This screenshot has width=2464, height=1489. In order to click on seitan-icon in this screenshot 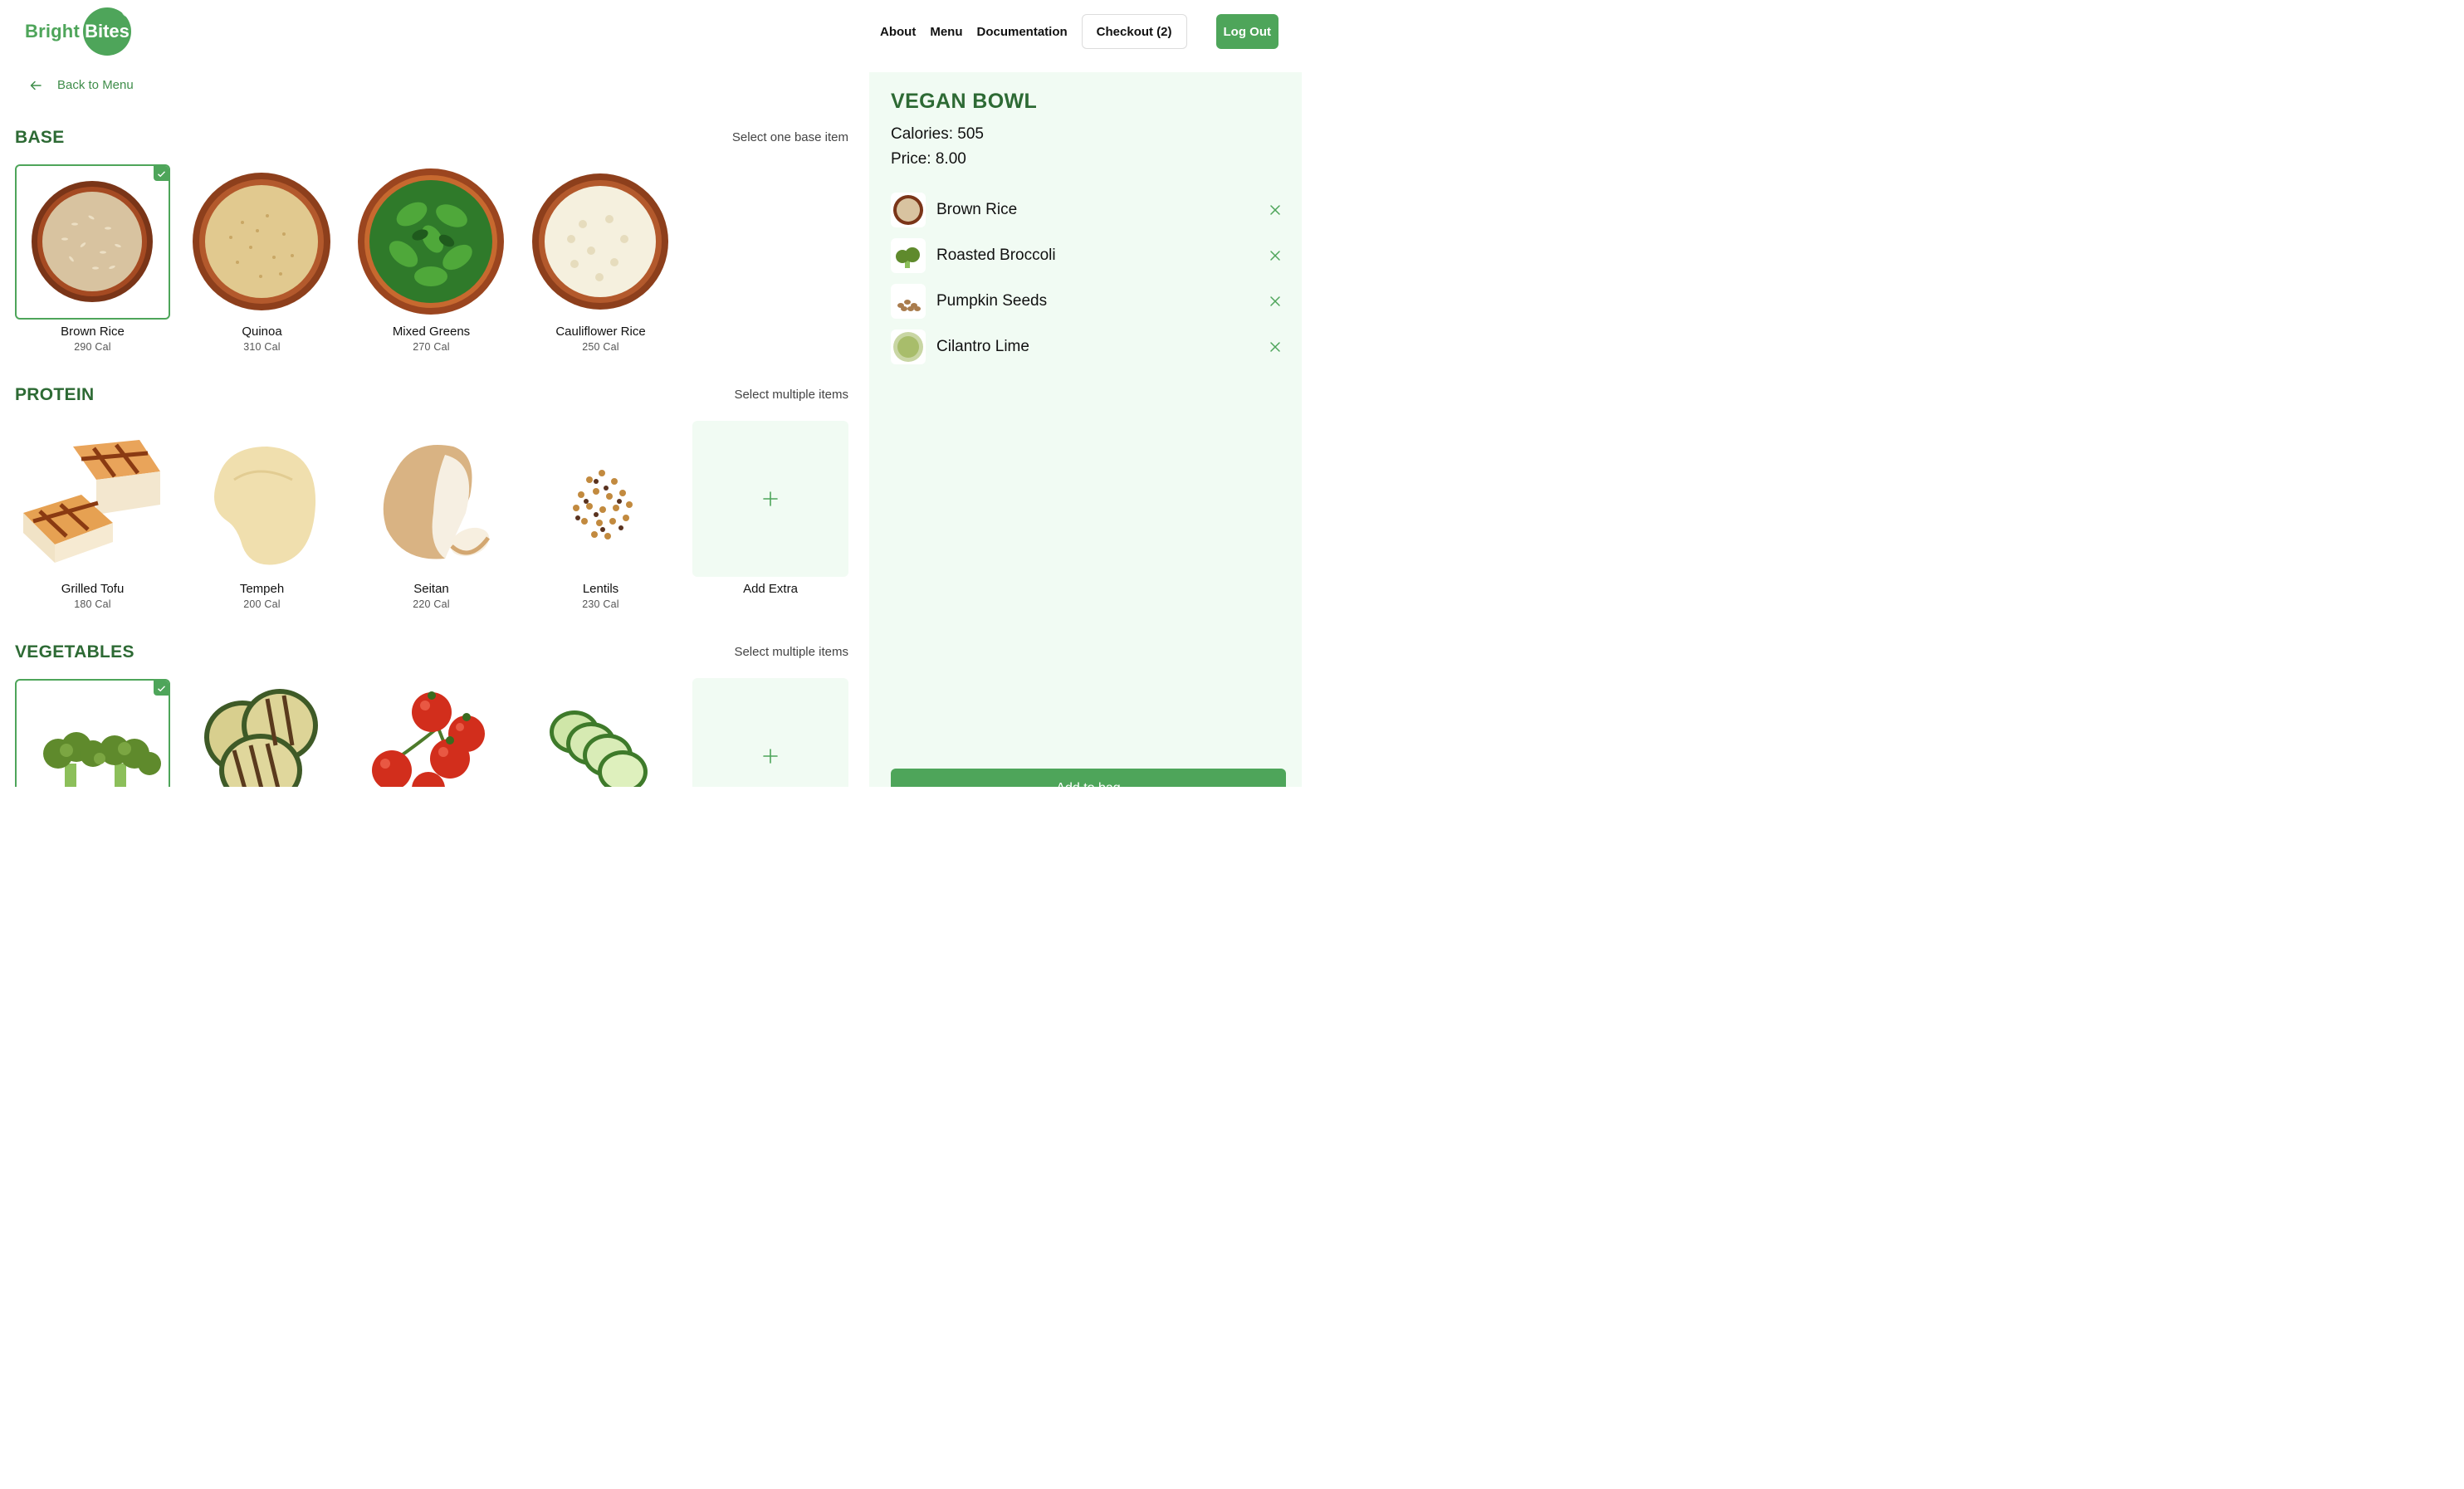, I will do `click(437, 502)`.